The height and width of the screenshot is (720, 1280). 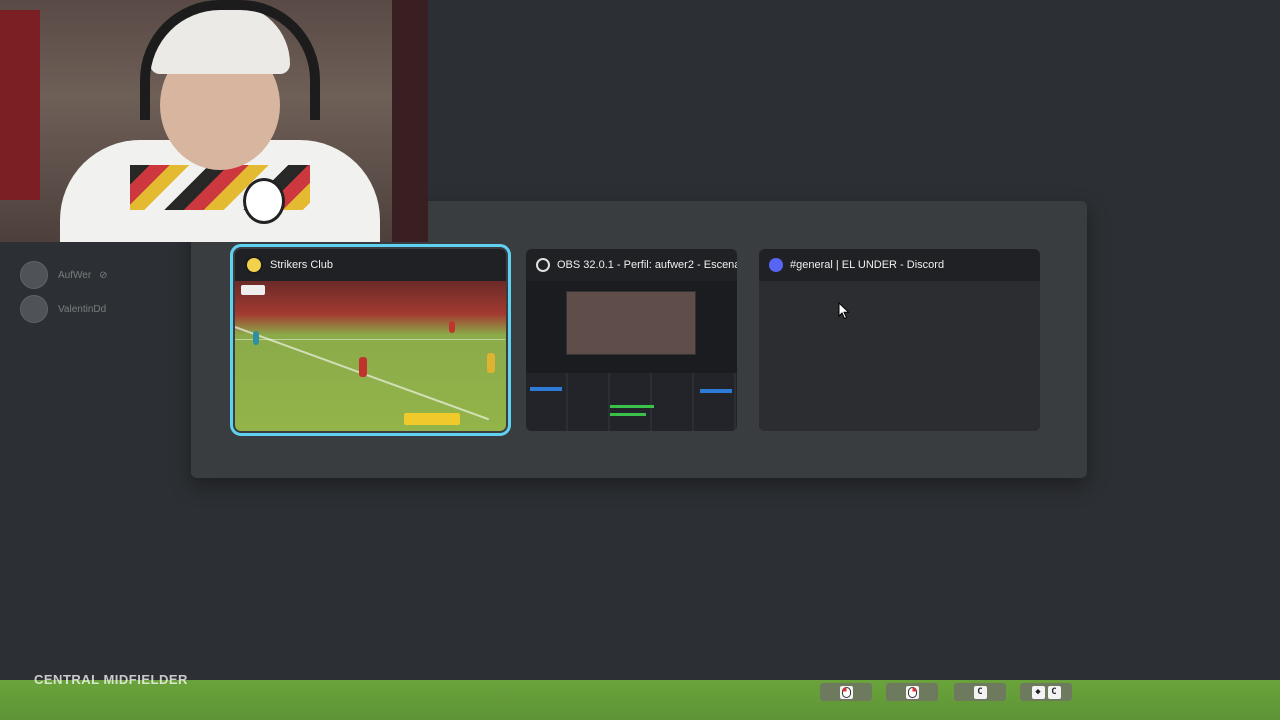 I want to click on webcam-curtain, so click(x=20, y=105).